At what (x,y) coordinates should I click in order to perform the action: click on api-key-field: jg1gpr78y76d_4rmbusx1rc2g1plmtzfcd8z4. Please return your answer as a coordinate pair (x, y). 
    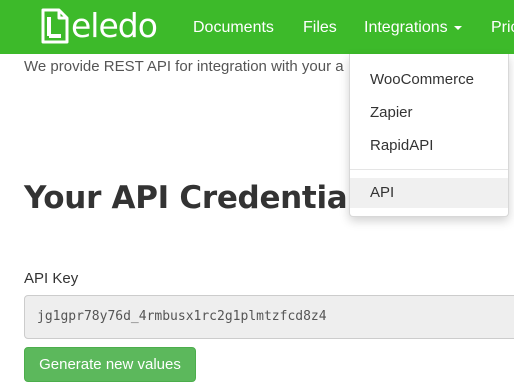
    Looking at the image, I should click on (269, 317).